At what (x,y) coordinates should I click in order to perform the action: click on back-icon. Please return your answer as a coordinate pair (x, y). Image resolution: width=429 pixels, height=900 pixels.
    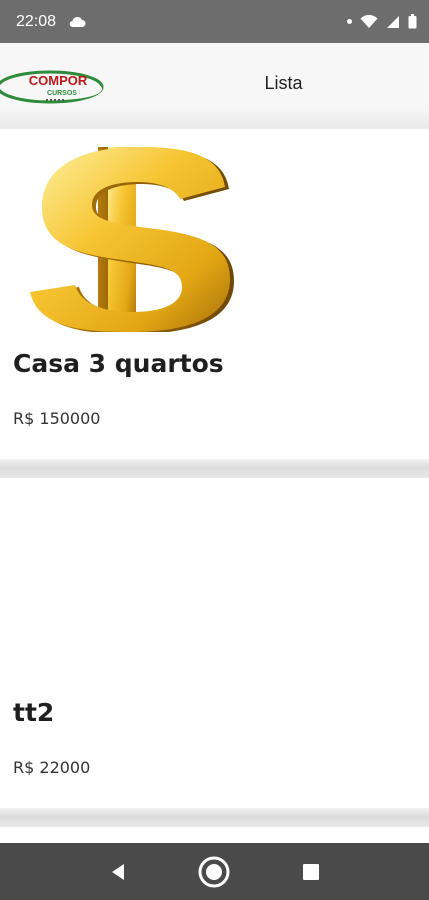
    Looking at the image, I should click on (118, 871).